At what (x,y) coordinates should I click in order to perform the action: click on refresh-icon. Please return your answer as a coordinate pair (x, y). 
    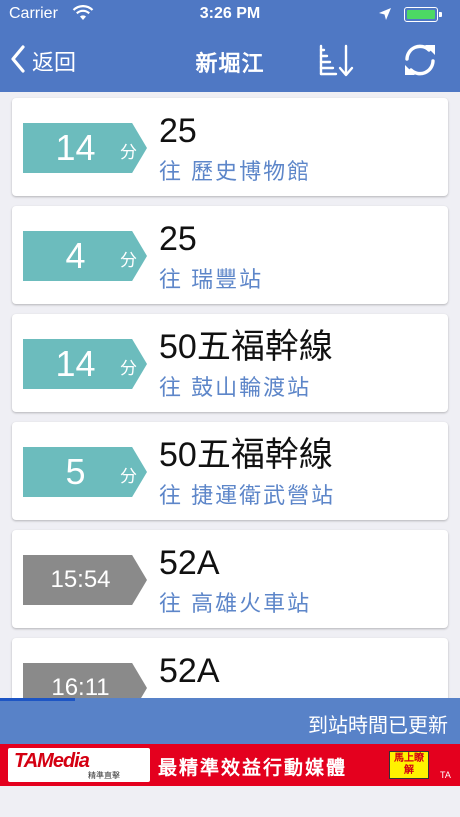
    Looking at the image, I should click on (420, 63).